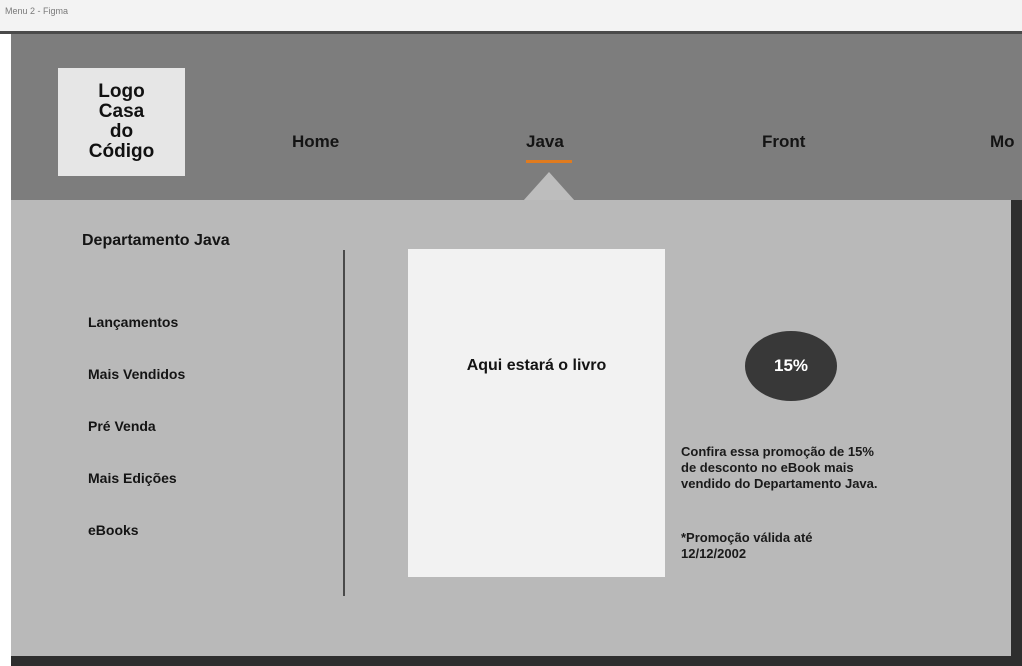  I want to click on bottom-edge-strip, so click(516, 661).